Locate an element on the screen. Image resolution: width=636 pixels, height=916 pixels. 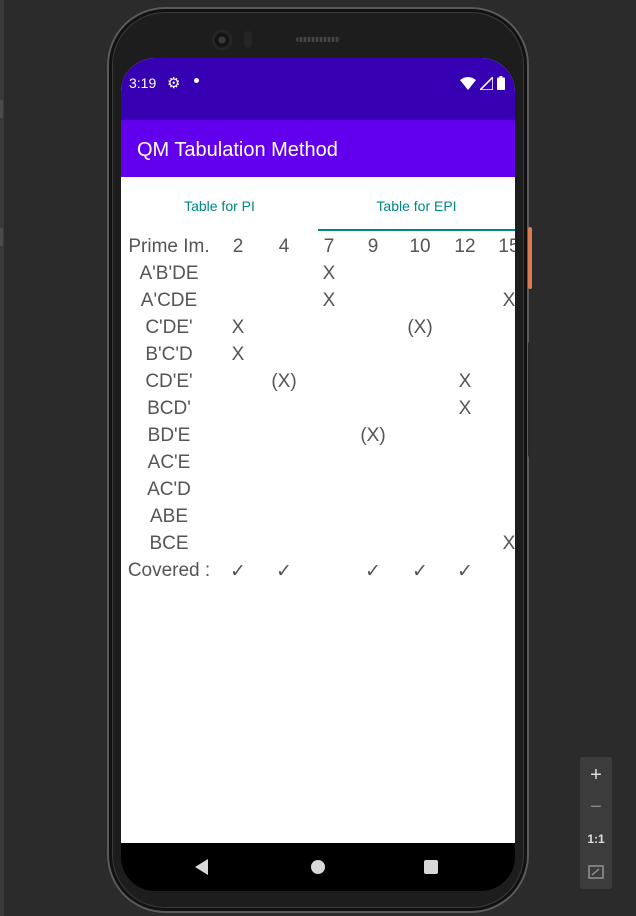
prime-implicant-label: CD'E' is located at coordinates (169, 381).